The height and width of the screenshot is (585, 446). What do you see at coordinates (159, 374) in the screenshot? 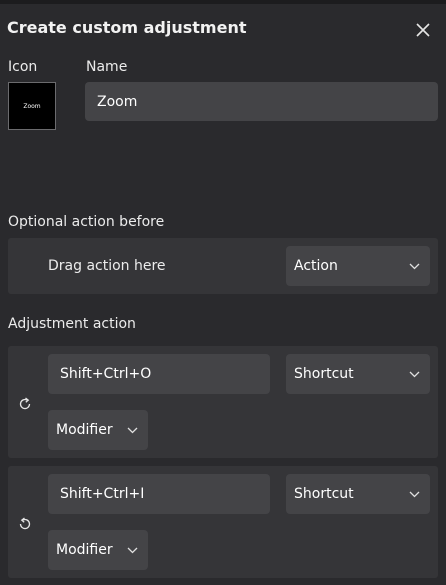
I see `shortcut-input: Shift+Ctrl+O` at bounding box center [159, 374].